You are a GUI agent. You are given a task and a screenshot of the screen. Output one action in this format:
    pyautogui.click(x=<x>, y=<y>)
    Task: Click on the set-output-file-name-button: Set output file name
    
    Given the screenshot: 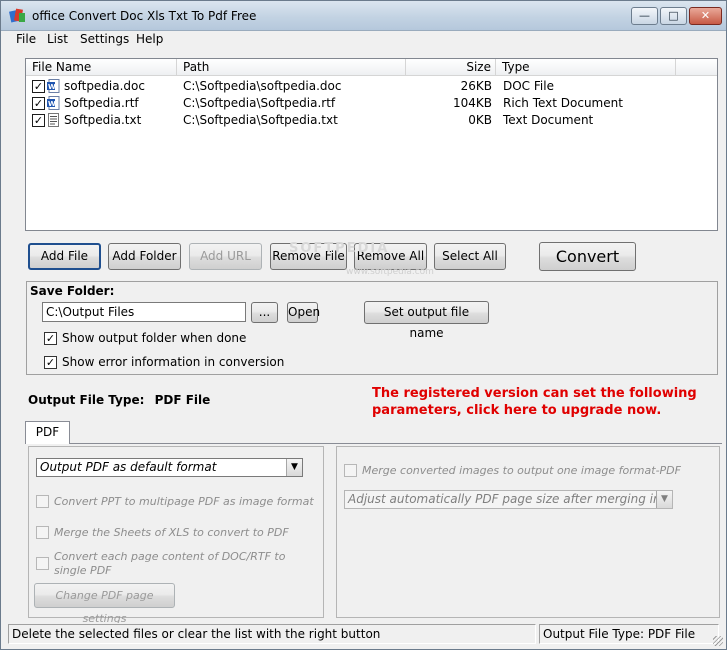 What is the action you would take?
    pyautogui.click(x=426, y=320)
    